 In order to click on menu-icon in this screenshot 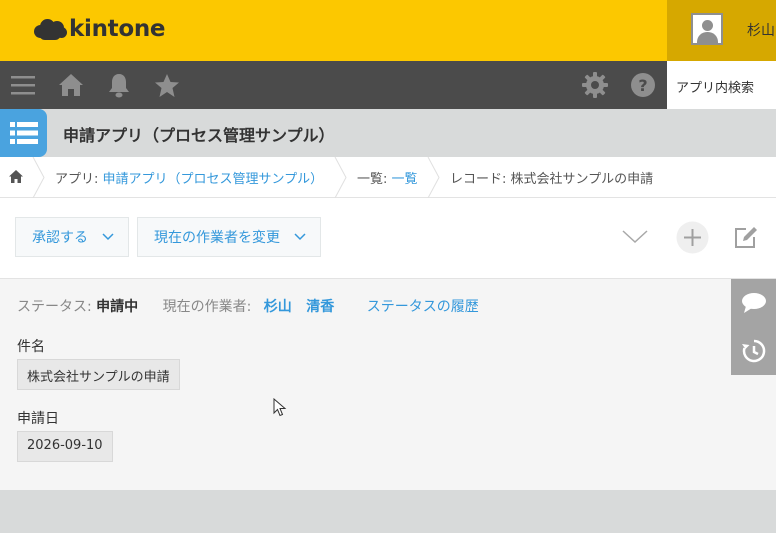, I will do `click(23, 85)`.